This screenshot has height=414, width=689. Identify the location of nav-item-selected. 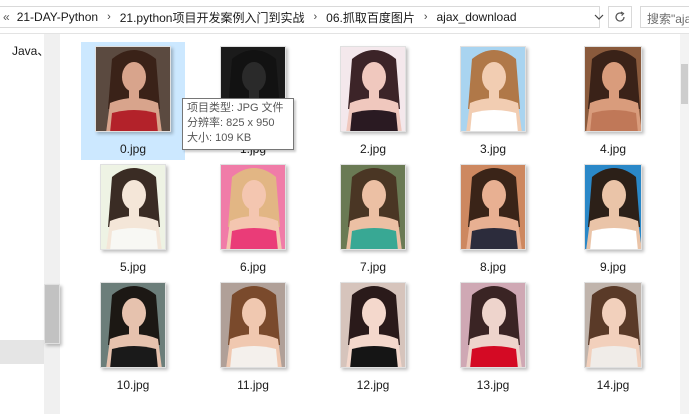
(22, 352).